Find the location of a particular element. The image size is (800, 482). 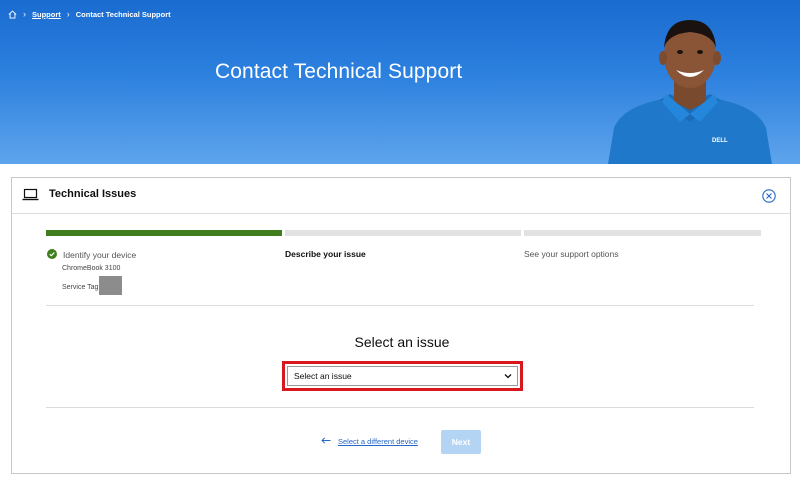

card-footer: Select a different device Next is located at coordinates (402, 442).